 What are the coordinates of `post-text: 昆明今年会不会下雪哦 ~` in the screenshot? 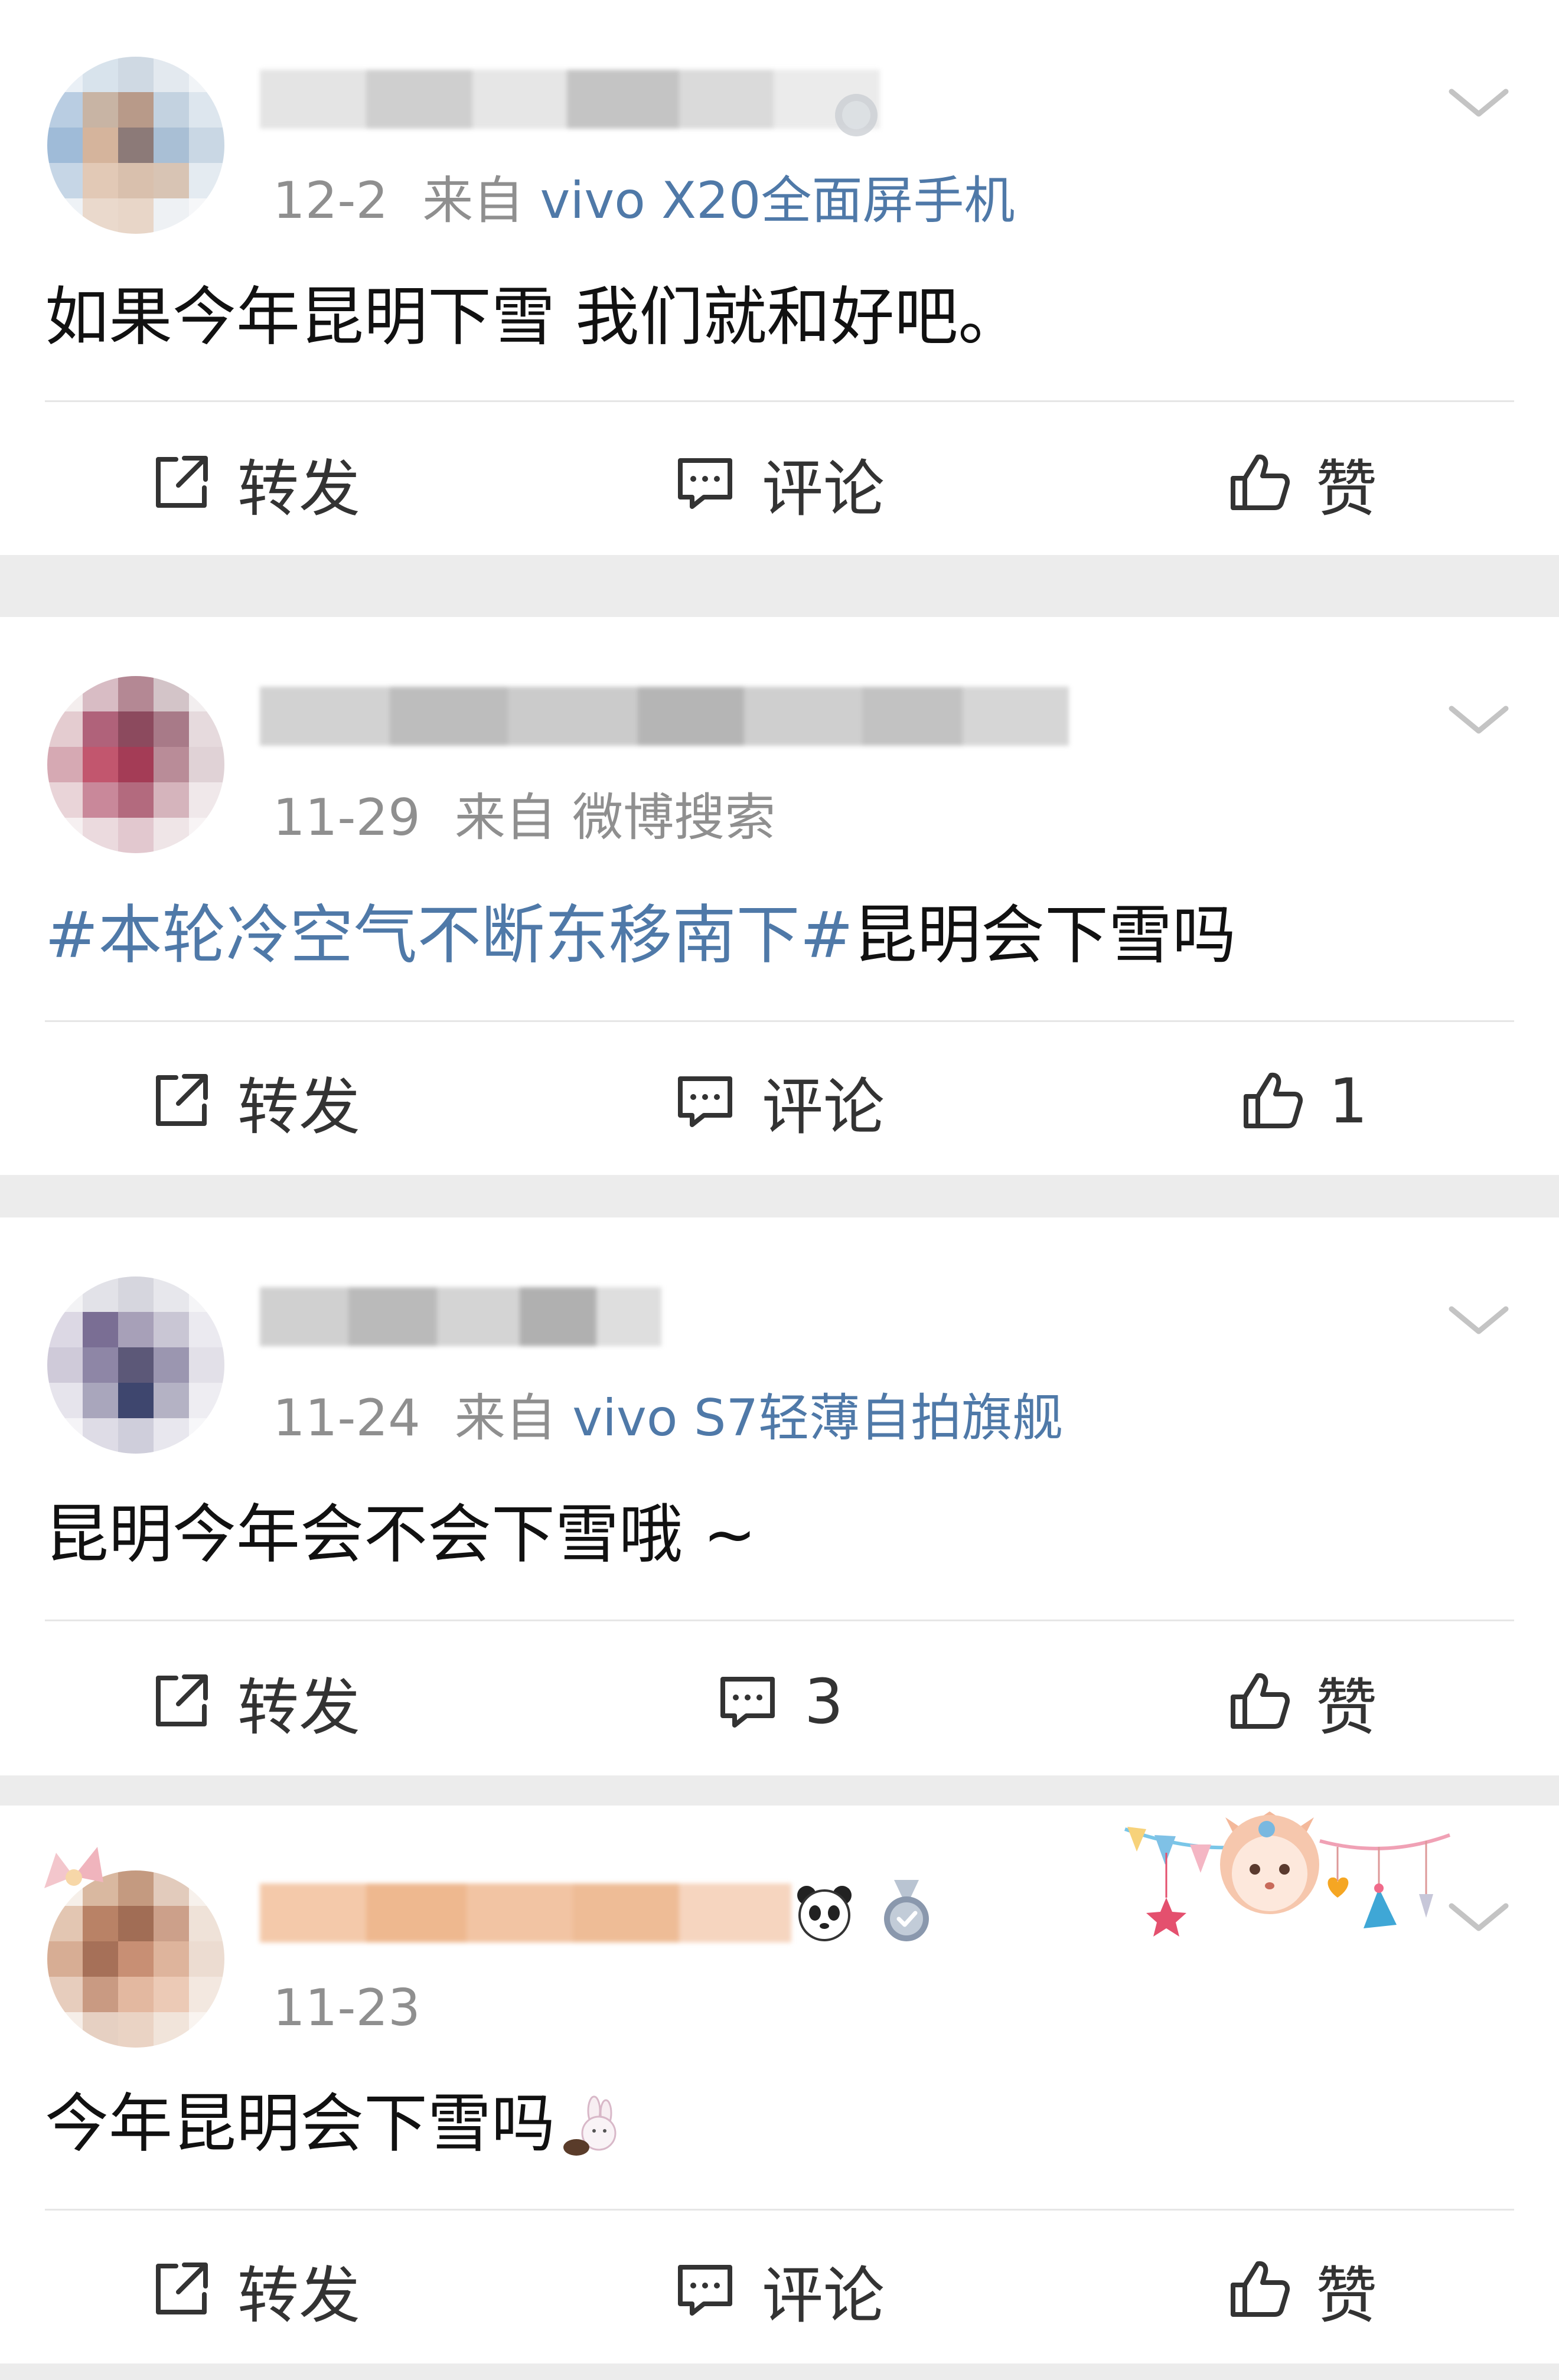 It's located at (400, 1535).